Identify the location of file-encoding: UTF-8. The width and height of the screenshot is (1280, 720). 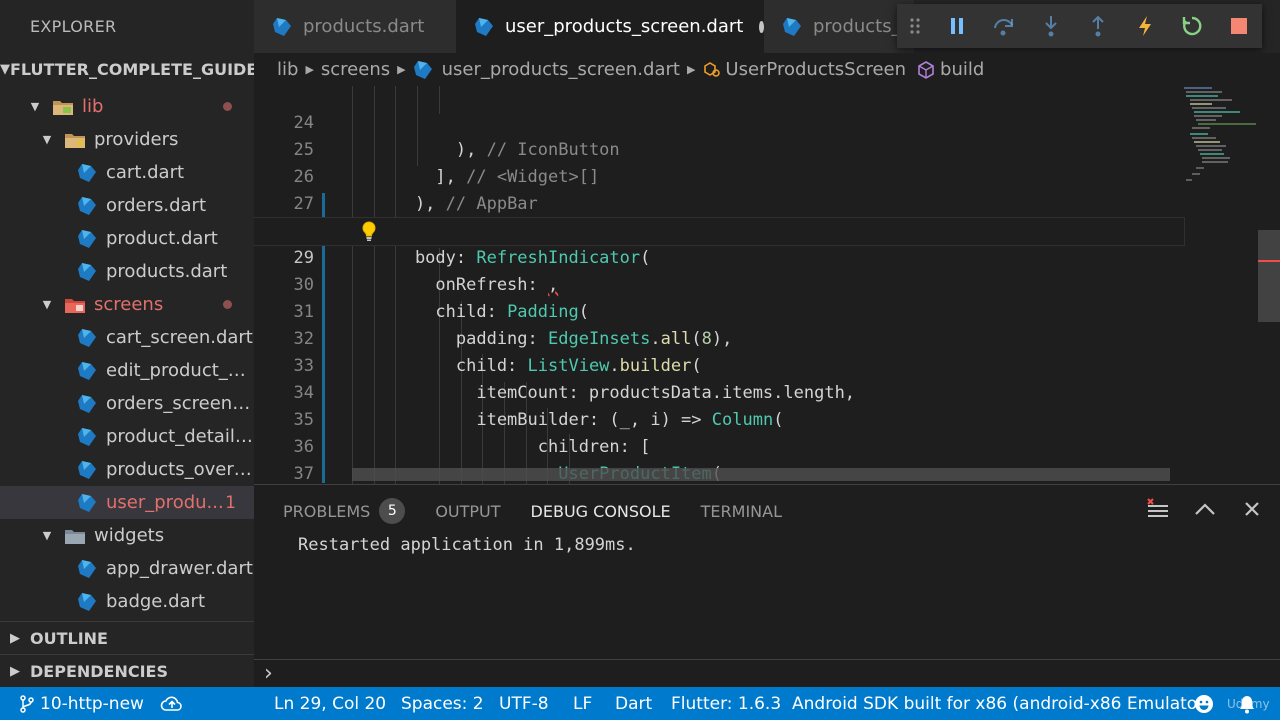
(524, 703).